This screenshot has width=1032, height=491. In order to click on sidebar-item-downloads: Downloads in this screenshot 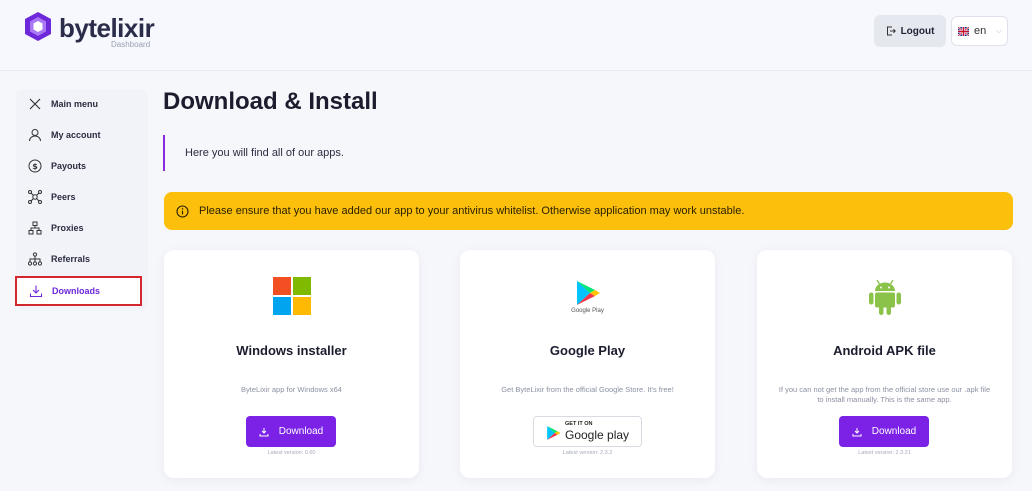, I will do `click(78, 291)`.